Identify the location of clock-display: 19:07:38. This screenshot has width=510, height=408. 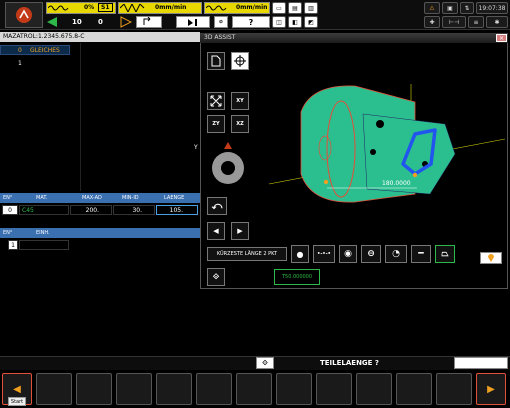
(492, 8).